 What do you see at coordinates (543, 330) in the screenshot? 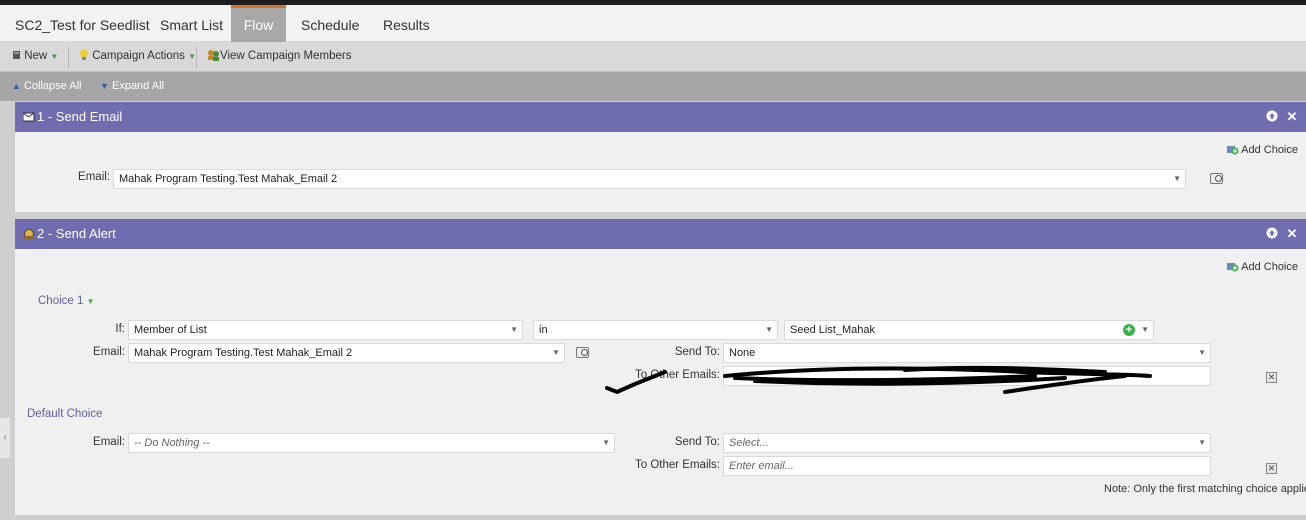
I see `operator-value: in` at bounding box center [543, 330].